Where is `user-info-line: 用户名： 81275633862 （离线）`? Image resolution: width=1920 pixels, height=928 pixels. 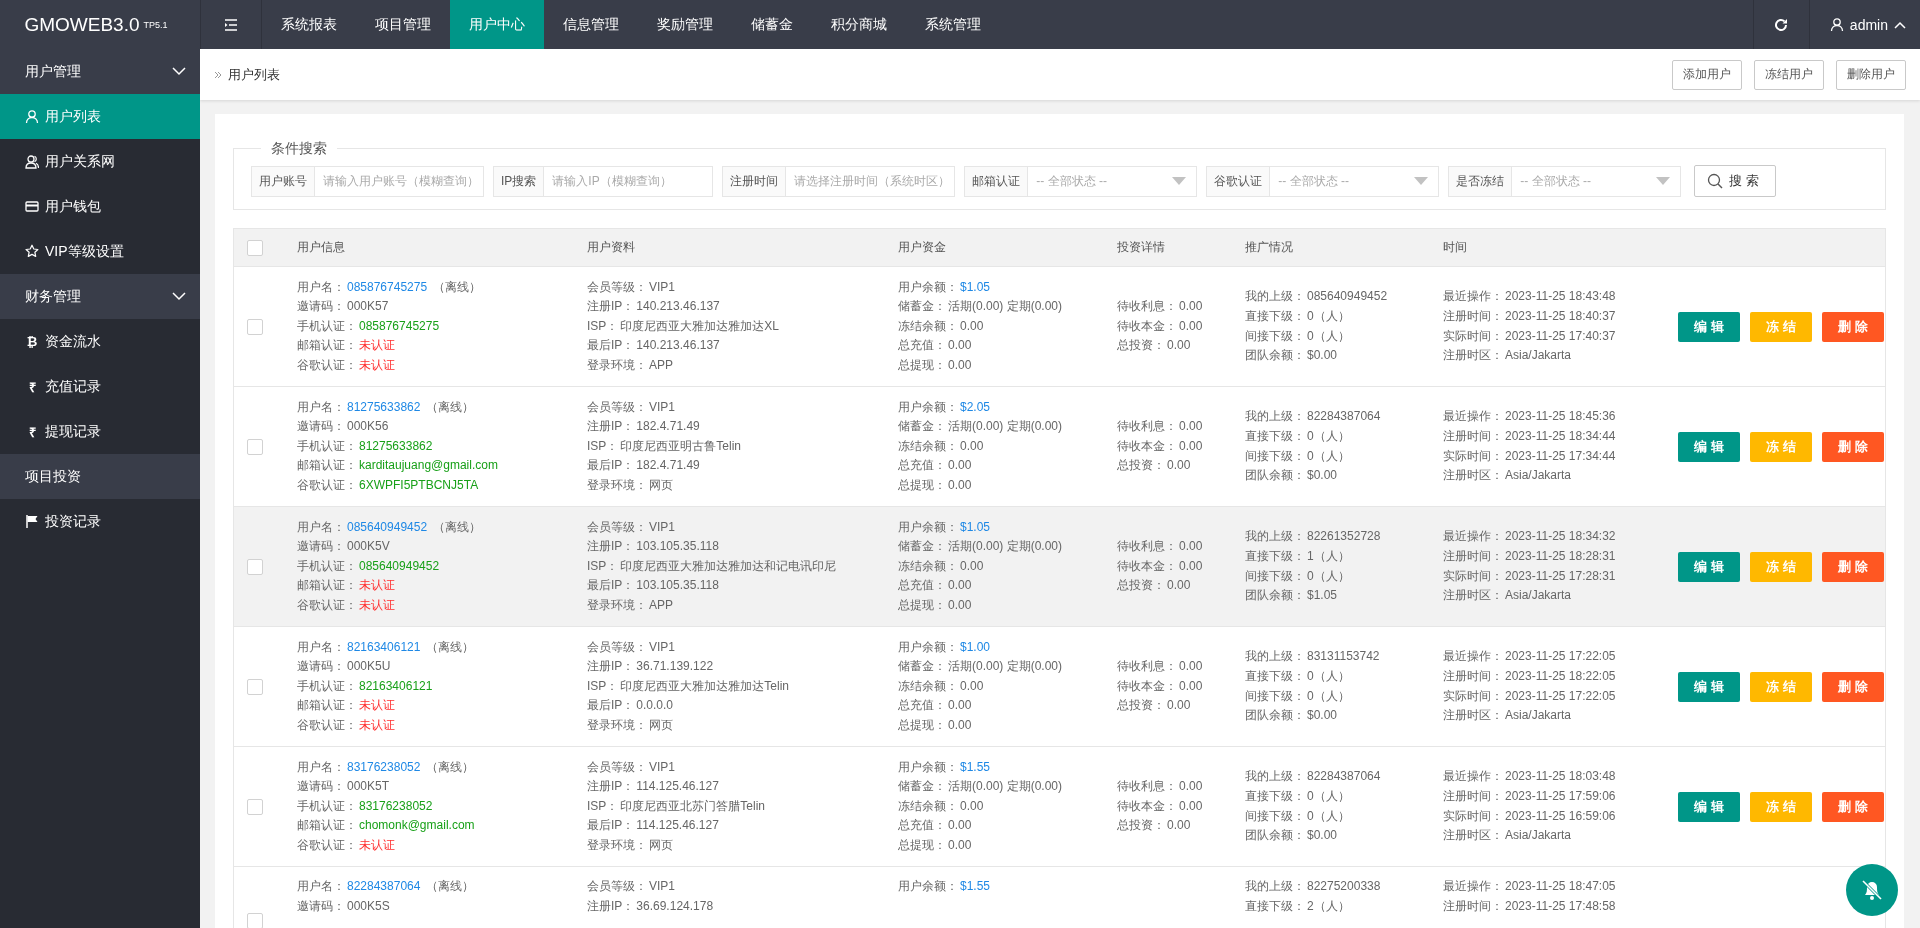
user-info-line: 用户名： 81275633862 （离线） is located at coordinates (386, 407).